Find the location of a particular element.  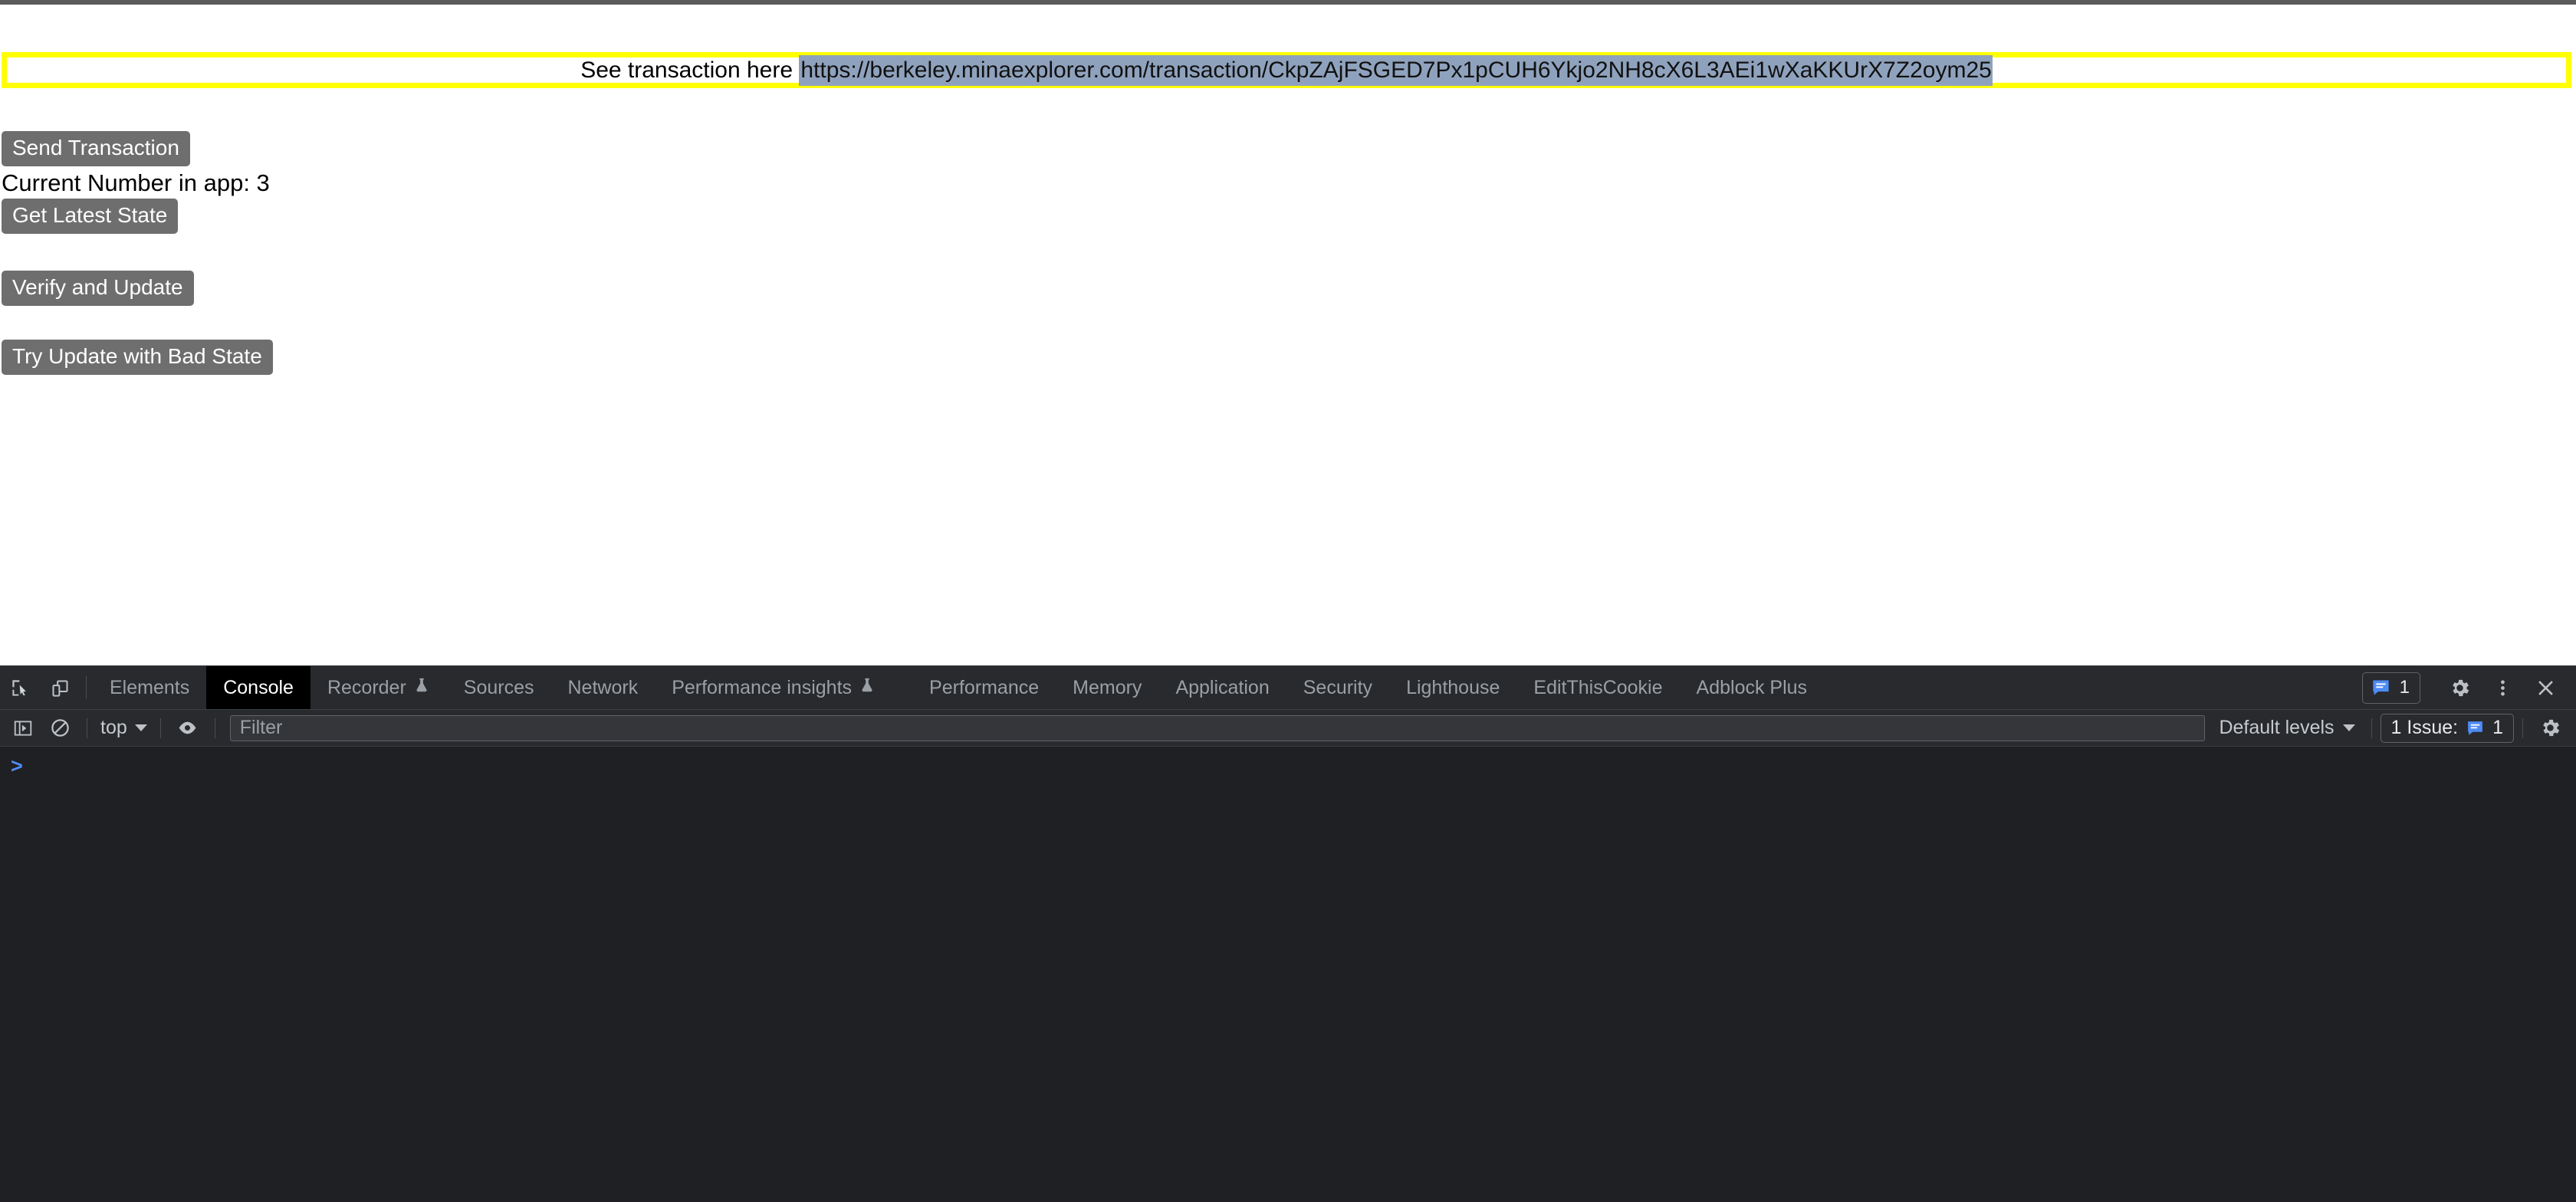

console-prompt-row: > is located at coordinates (1288, 762).